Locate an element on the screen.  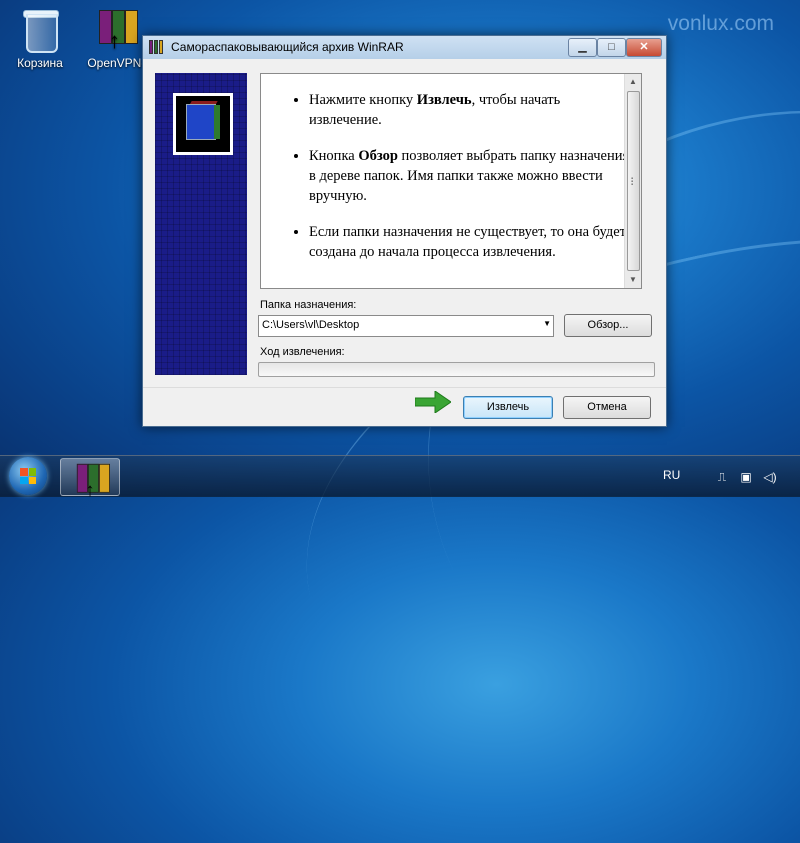
winrar-app-icon is located at coordinates (156, 47).